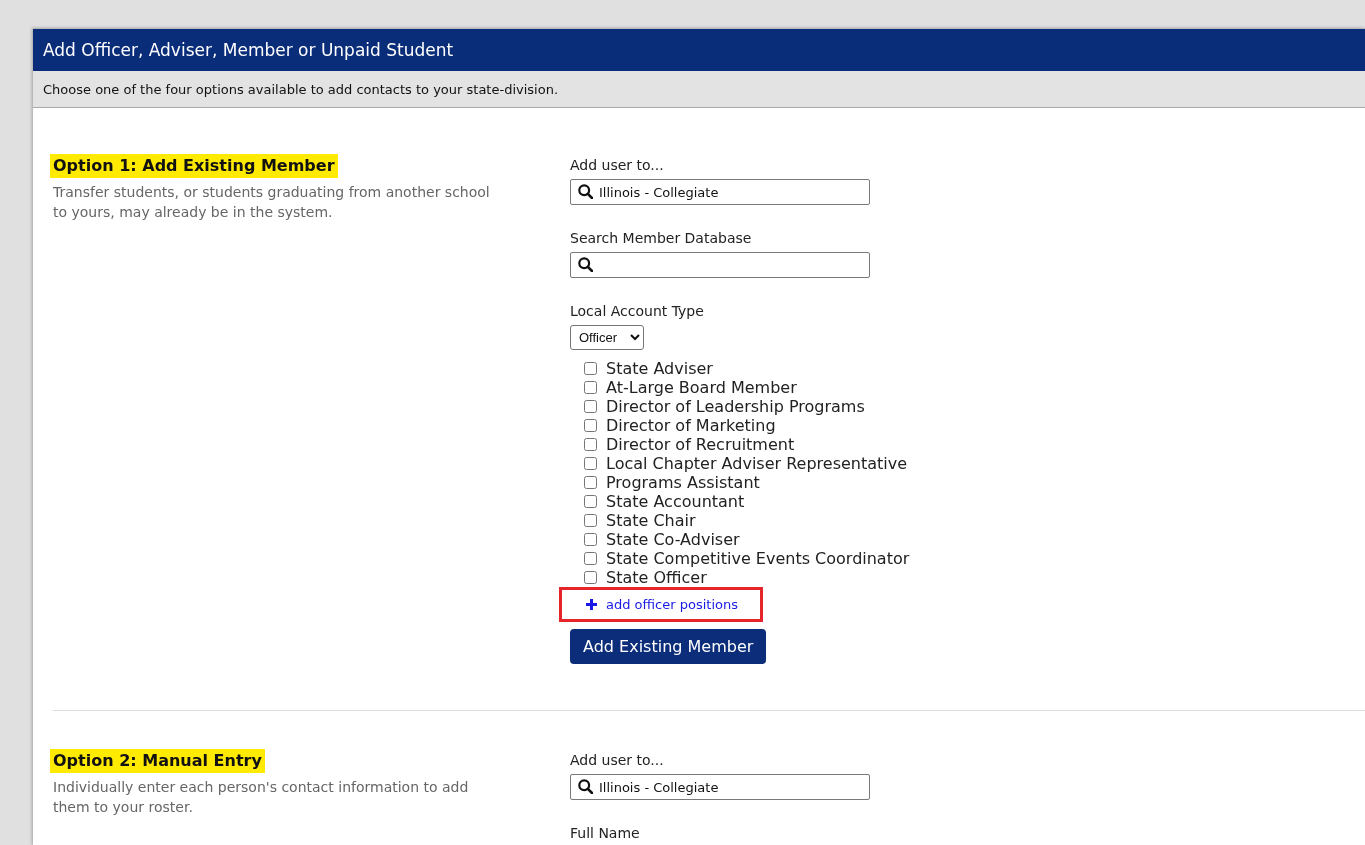 The width and height of the screenshot is (1365, 845). What do you see at coordinates (675, 501) in the screenshot?
I see `checkbox-label: State Accountant` at bounding box center [675, 501].